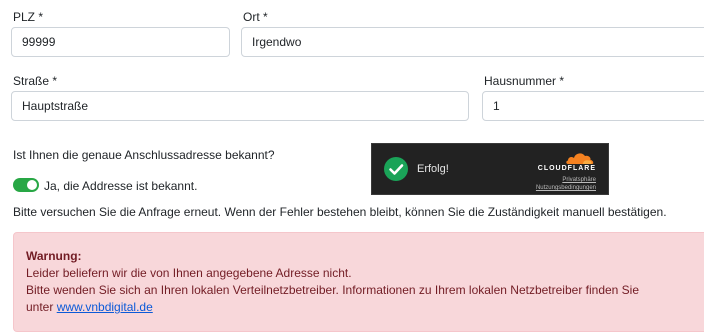 Image resolution: width=704 pixels, height=332 pixels. I want to click on check-circle-icon, so click(396, 169).